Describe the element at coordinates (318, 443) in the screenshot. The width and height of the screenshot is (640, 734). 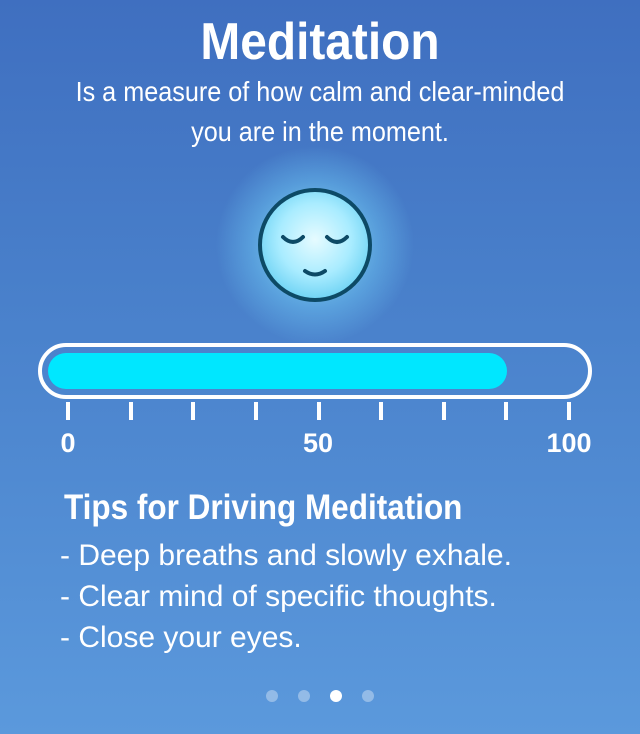
I see `scale-label-mid: 50` at that location.